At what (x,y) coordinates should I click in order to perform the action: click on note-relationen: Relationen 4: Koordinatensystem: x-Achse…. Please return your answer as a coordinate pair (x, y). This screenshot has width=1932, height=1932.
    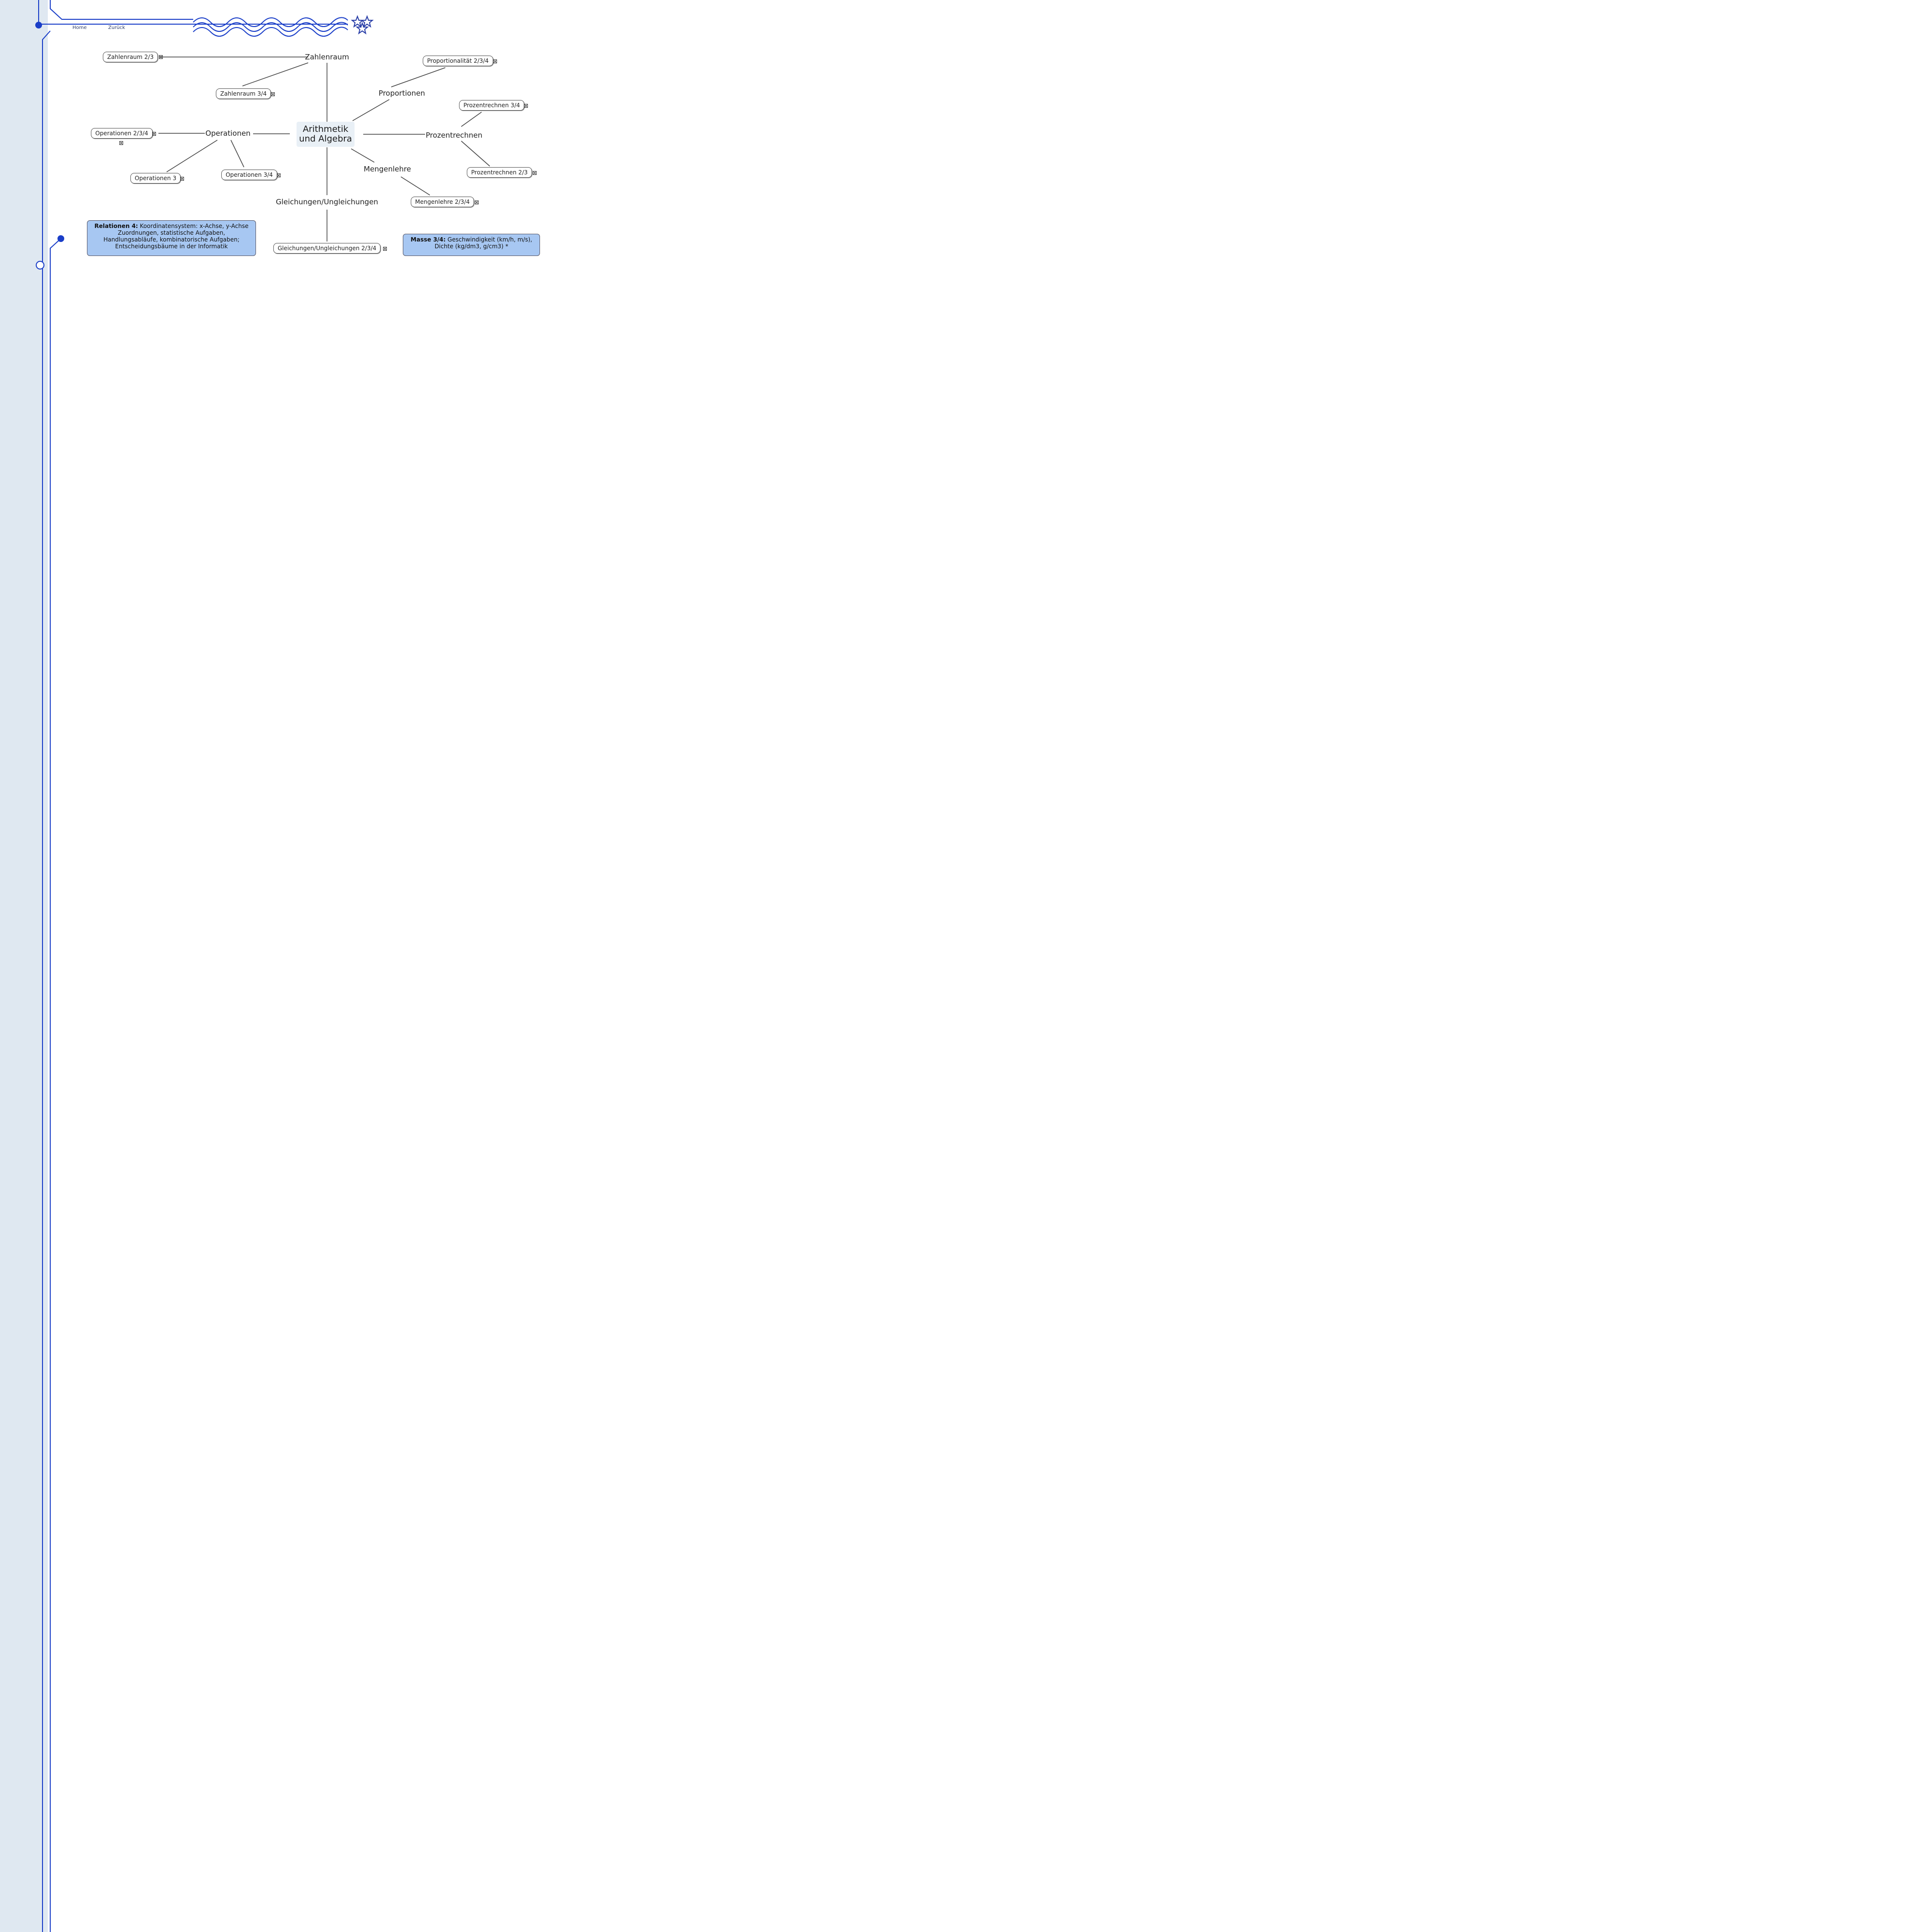
    Looking at the image, I should click on (171, 238).